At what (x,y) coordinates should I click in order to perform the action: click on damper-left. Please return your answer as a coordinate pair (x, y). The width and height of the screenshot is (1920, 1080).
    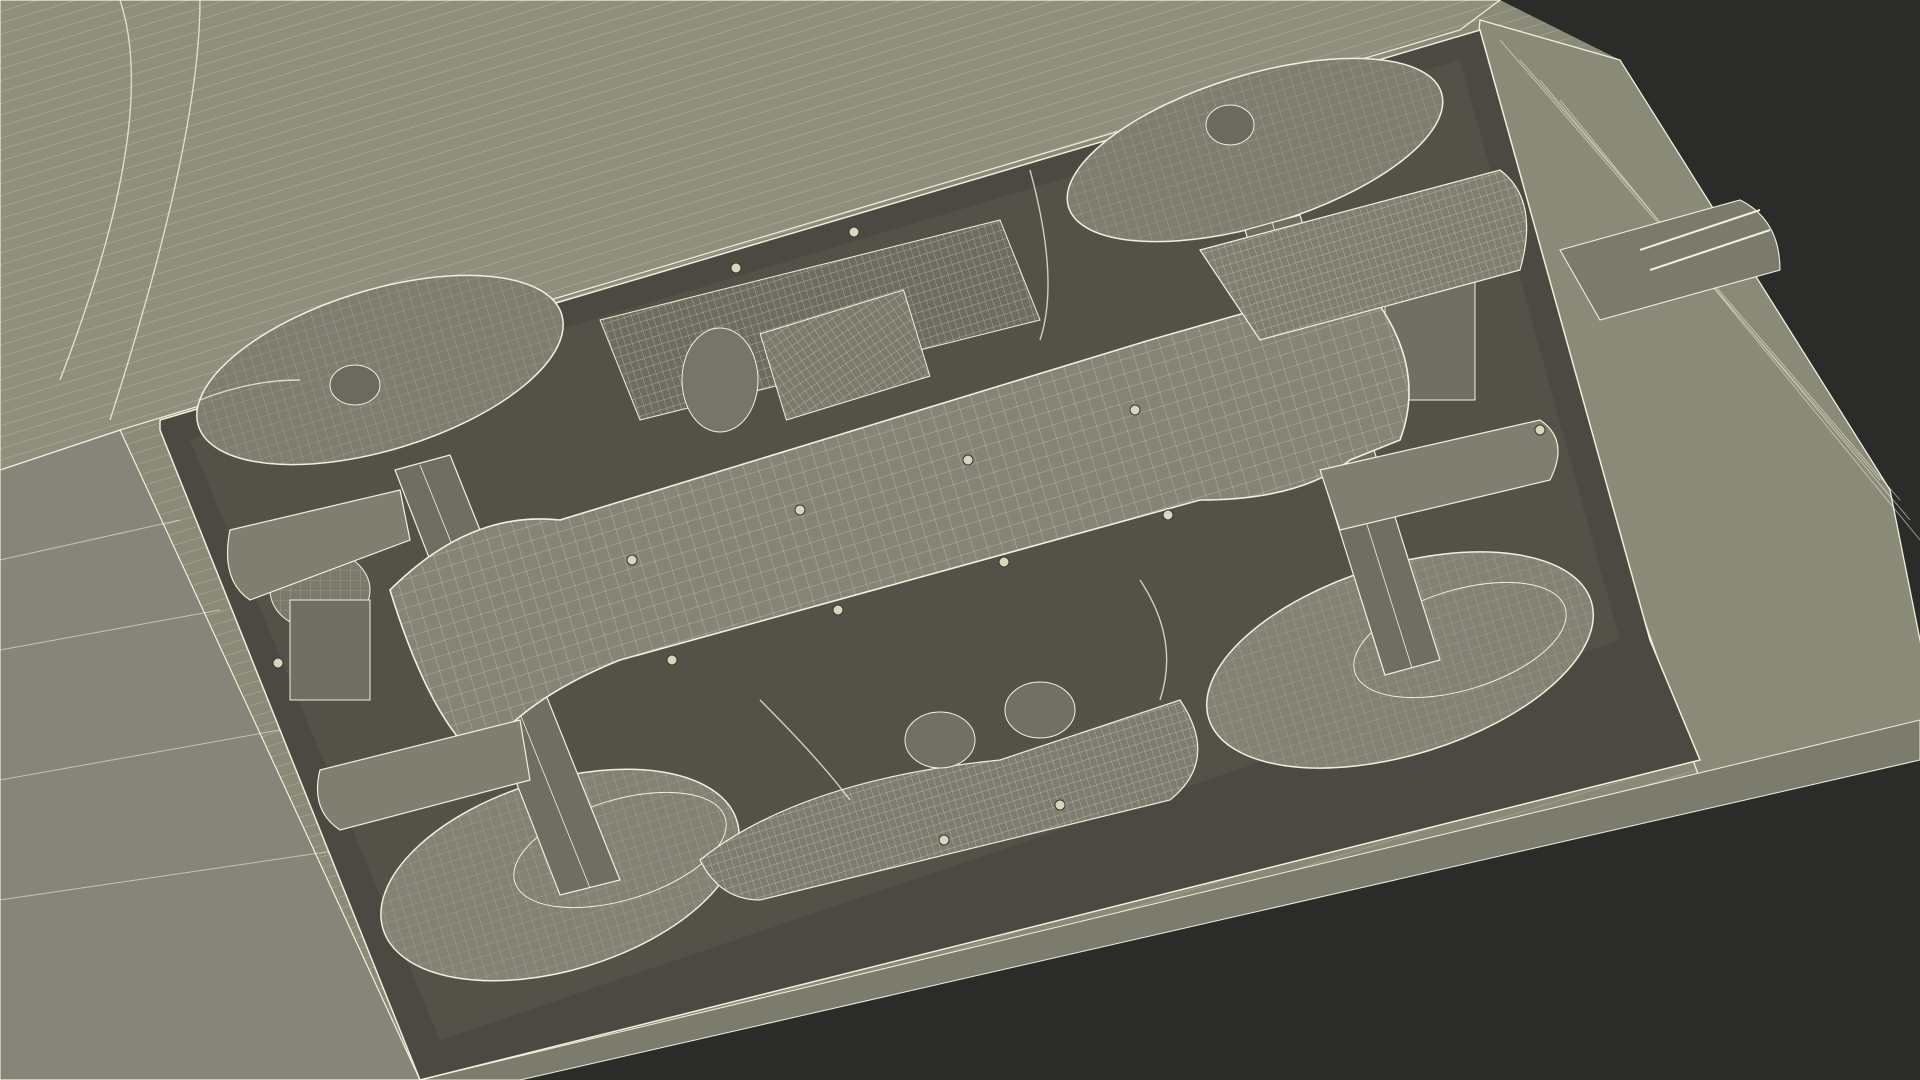
    Looking at the image, I should click on (940, 740).